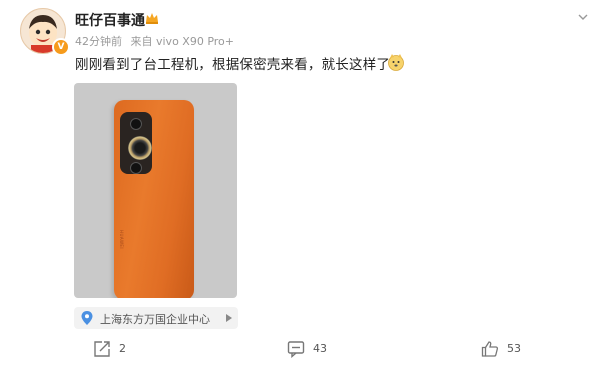  I want to click on post-meta: 42分钟前 来自 vivo X90 Pro+, so click(157, 41).